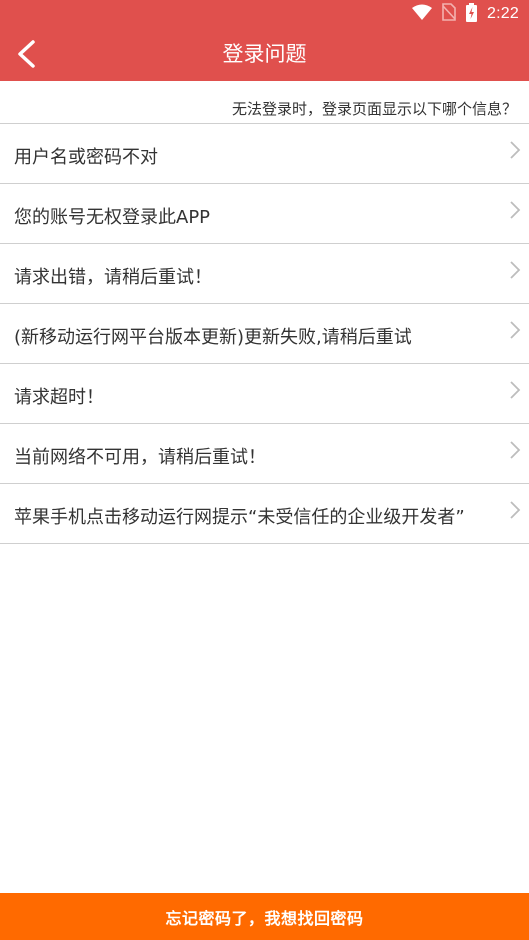  Describe the element at coordinates (264, 14) in the screenshot. I see `status-bar: 2:22` at that location.